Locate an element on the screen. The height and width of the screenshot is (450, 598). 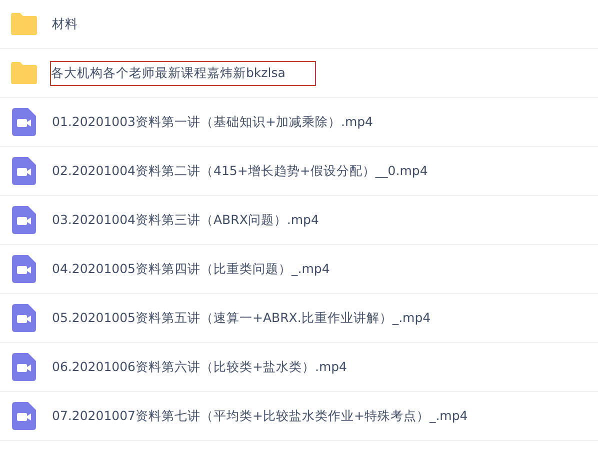
file-name: 01.20201003资料第一讲（基础知识+加减乘除）.mp4 is located at coordinates (212, 122).